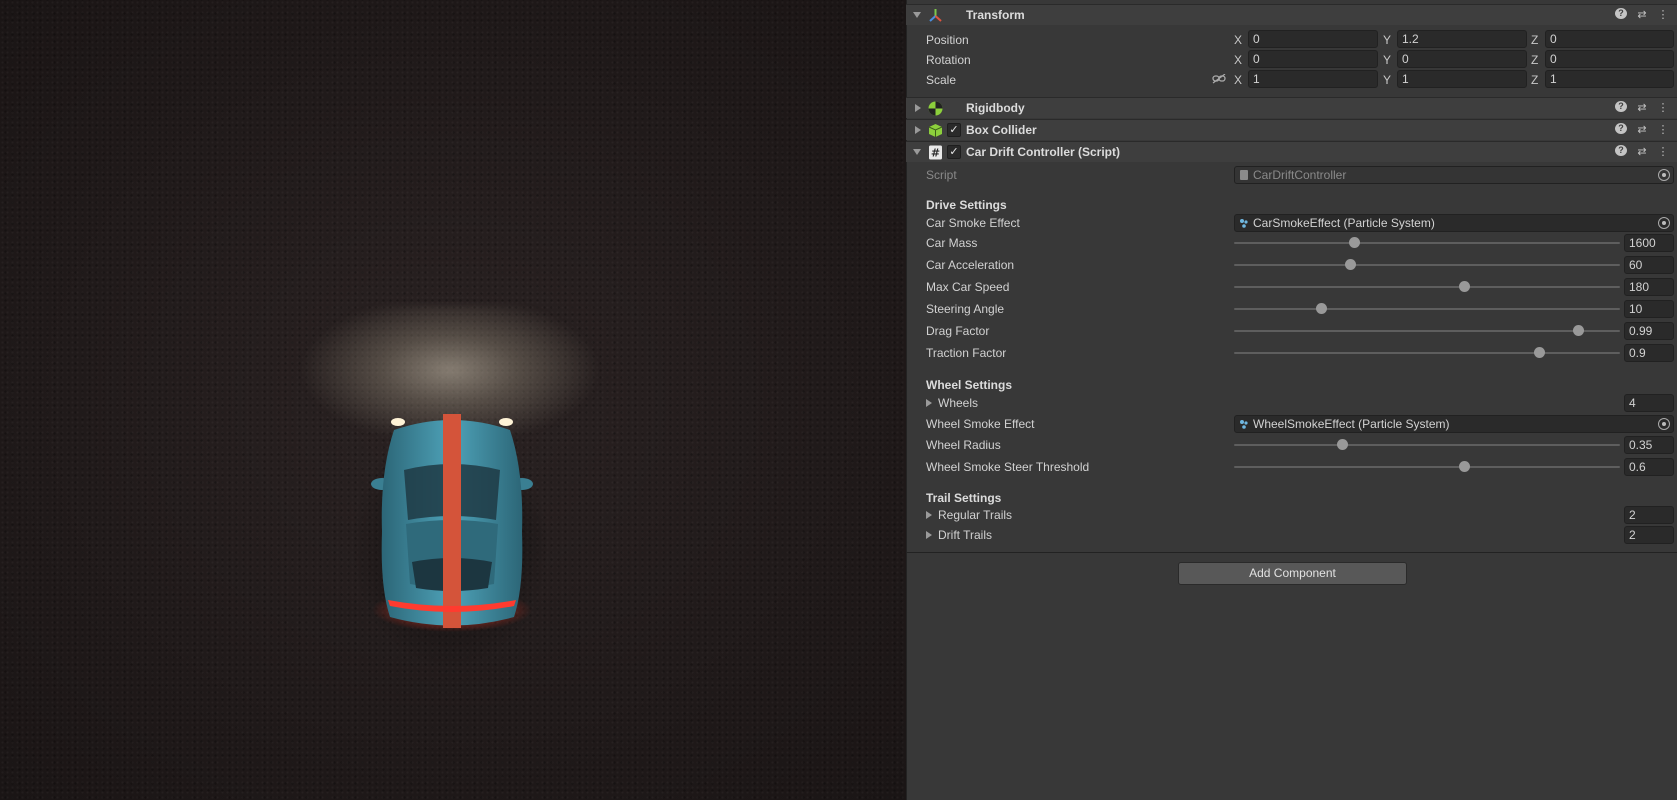 The height and width of the screenshot is (800, 1677). I want to click on position-x-field: 0, so click(1313, 39).